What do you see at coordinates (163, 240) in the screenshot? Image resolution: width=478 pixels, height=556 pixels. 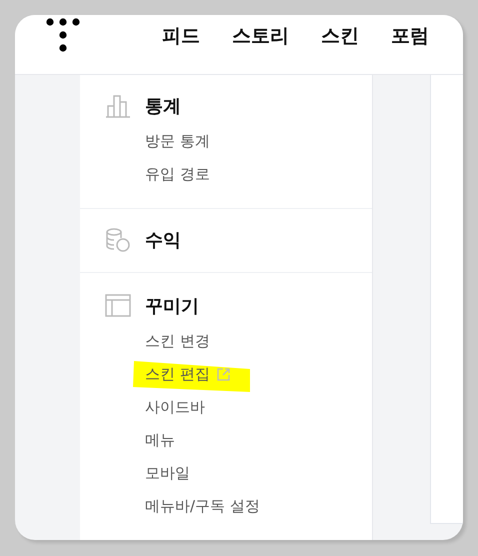 I see `section-title: 수익` at bounding box center [163, 240].